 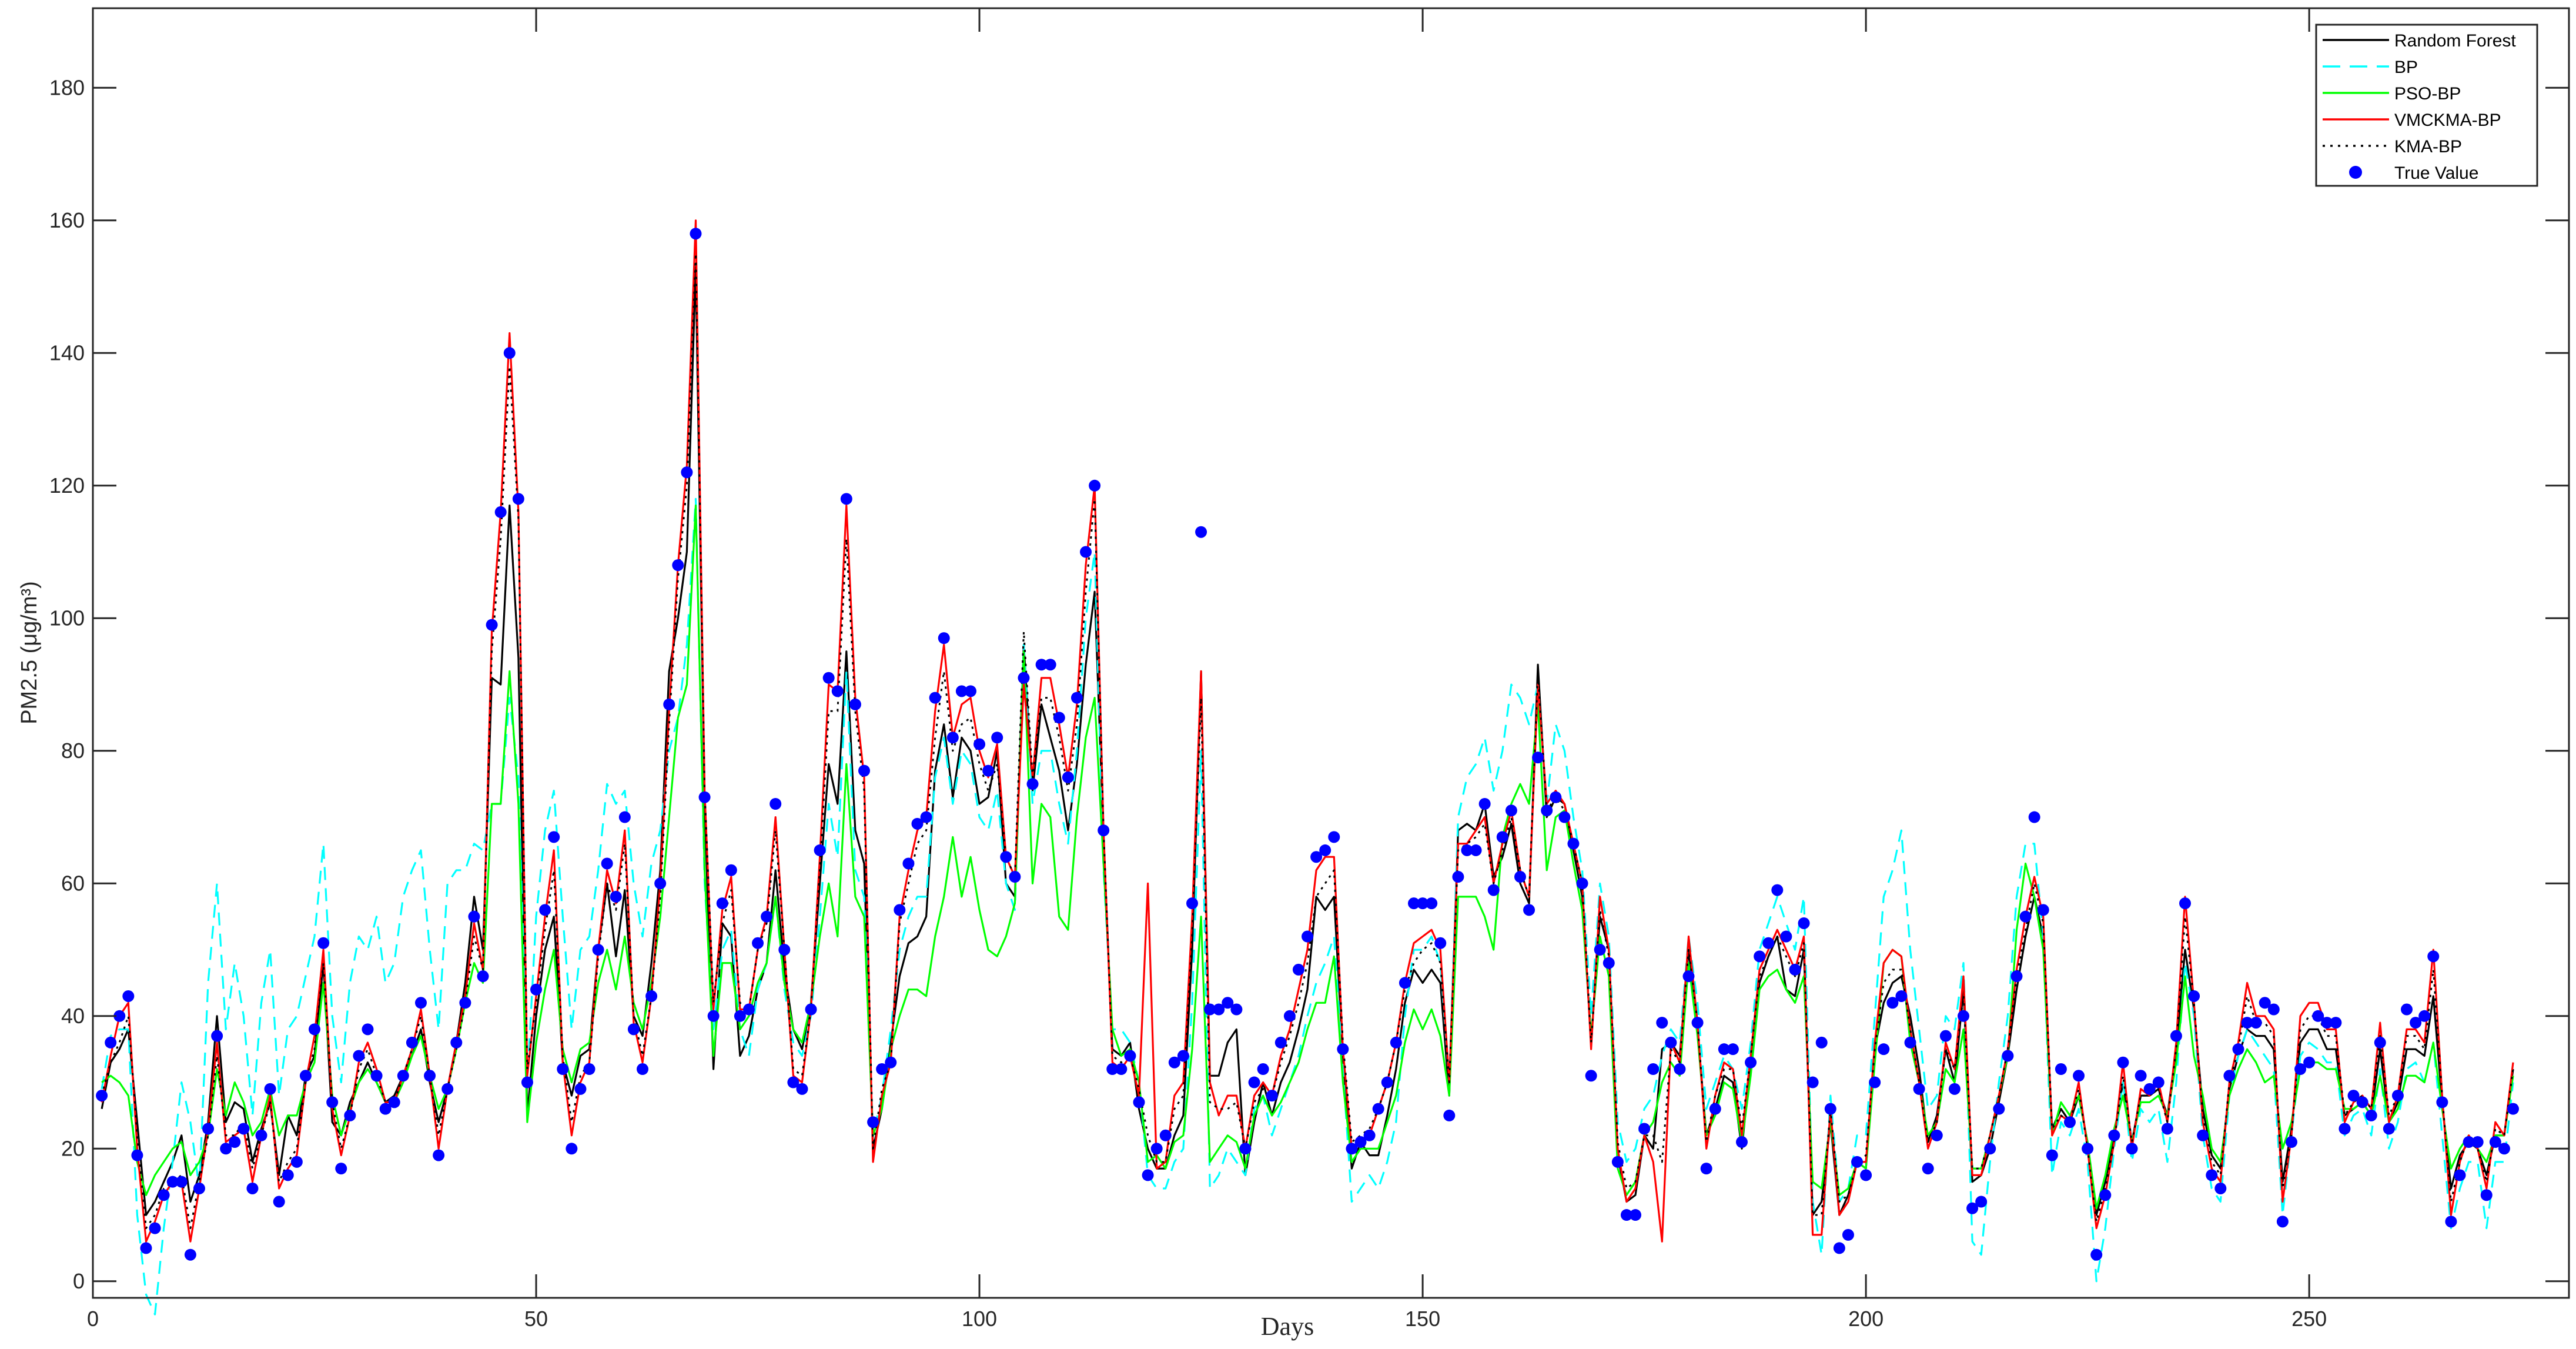 What do you see at coordinates (67, 220) in the screenshot?
I see `y-tick-label: 160` at bounding box center [67, 220].